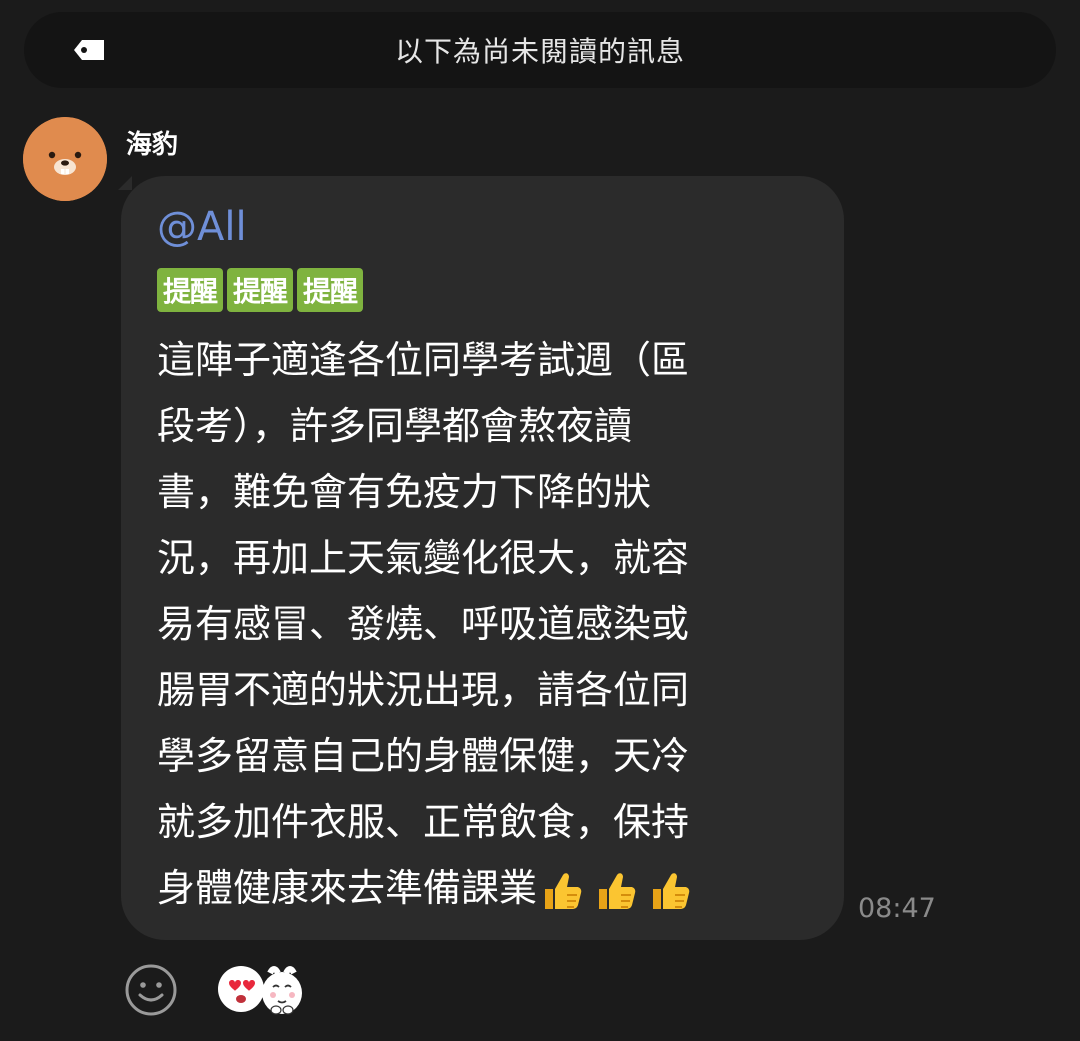  I want to click on shy-bunny-sticker-icon, so click(282, 990).